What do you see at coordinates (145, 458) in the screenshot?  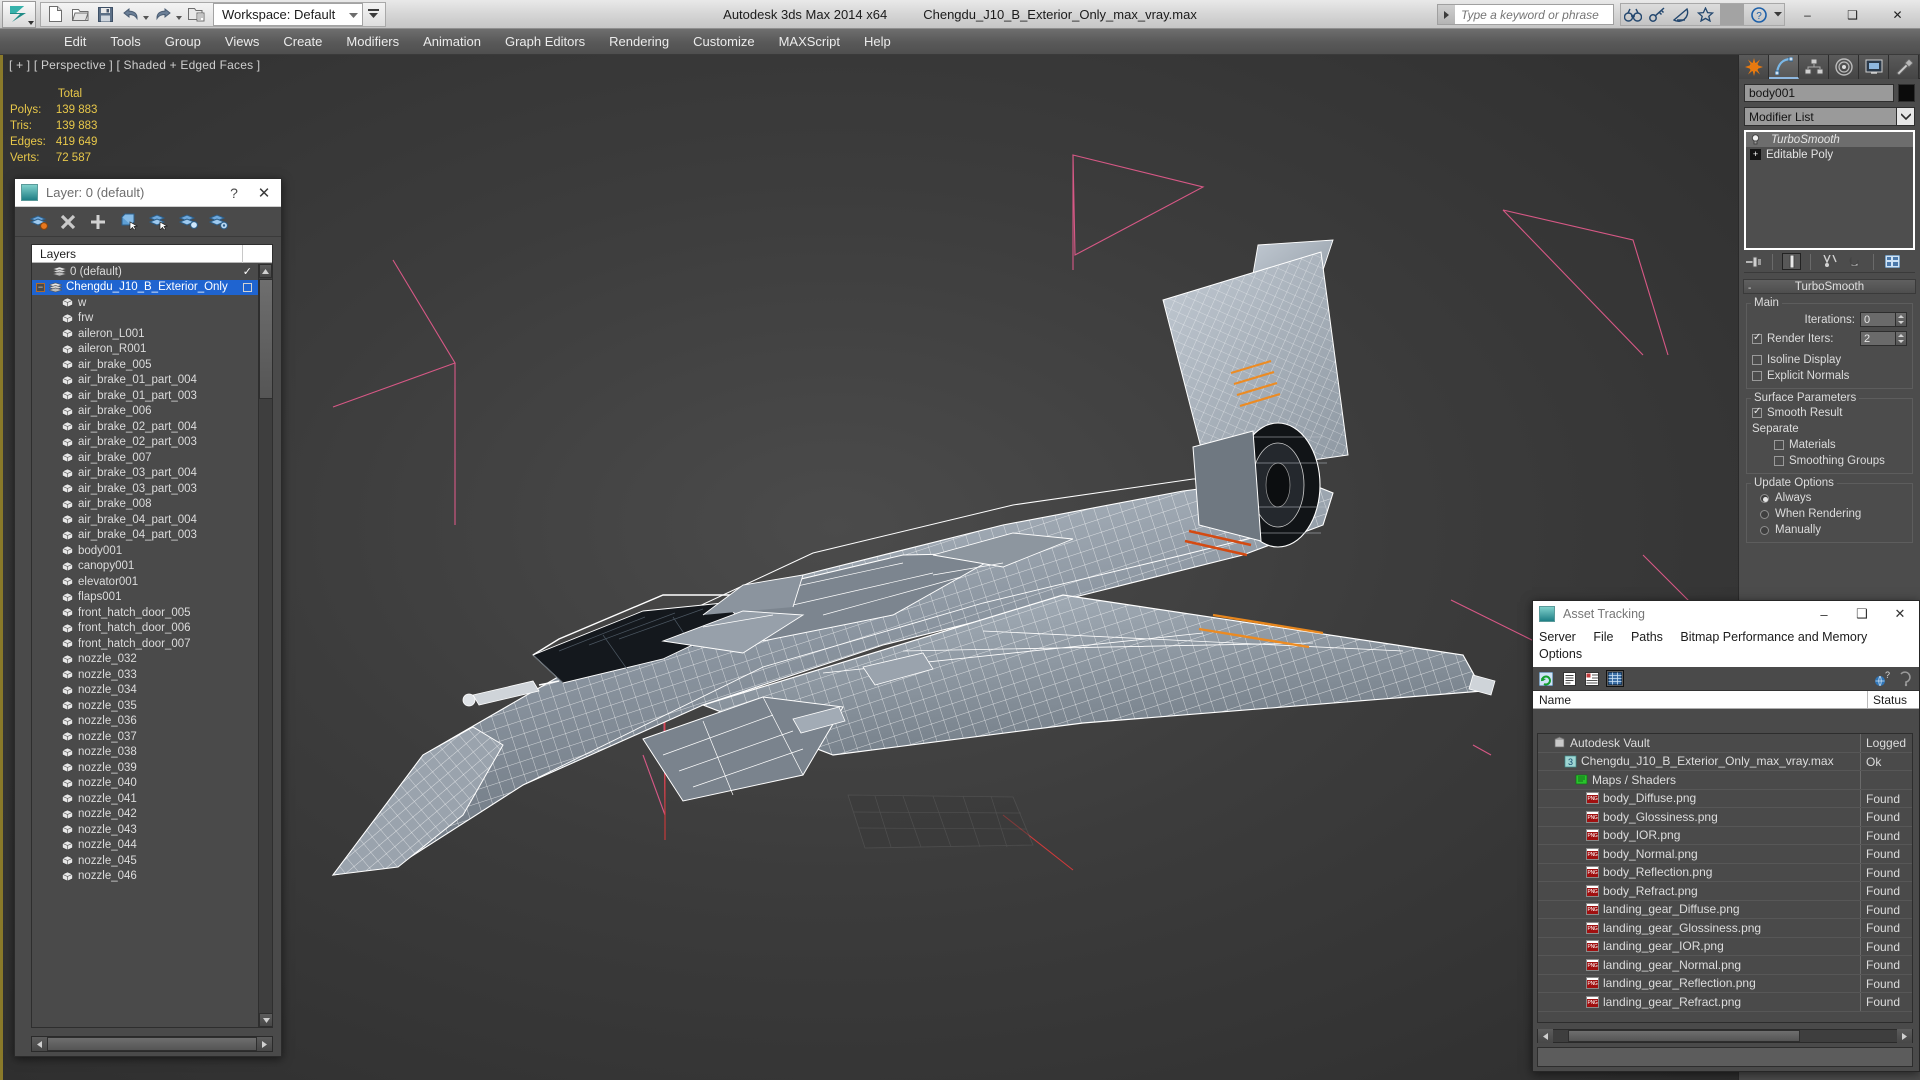 I see `layer-row: air_brake_007` at bounding box center [145, 458].